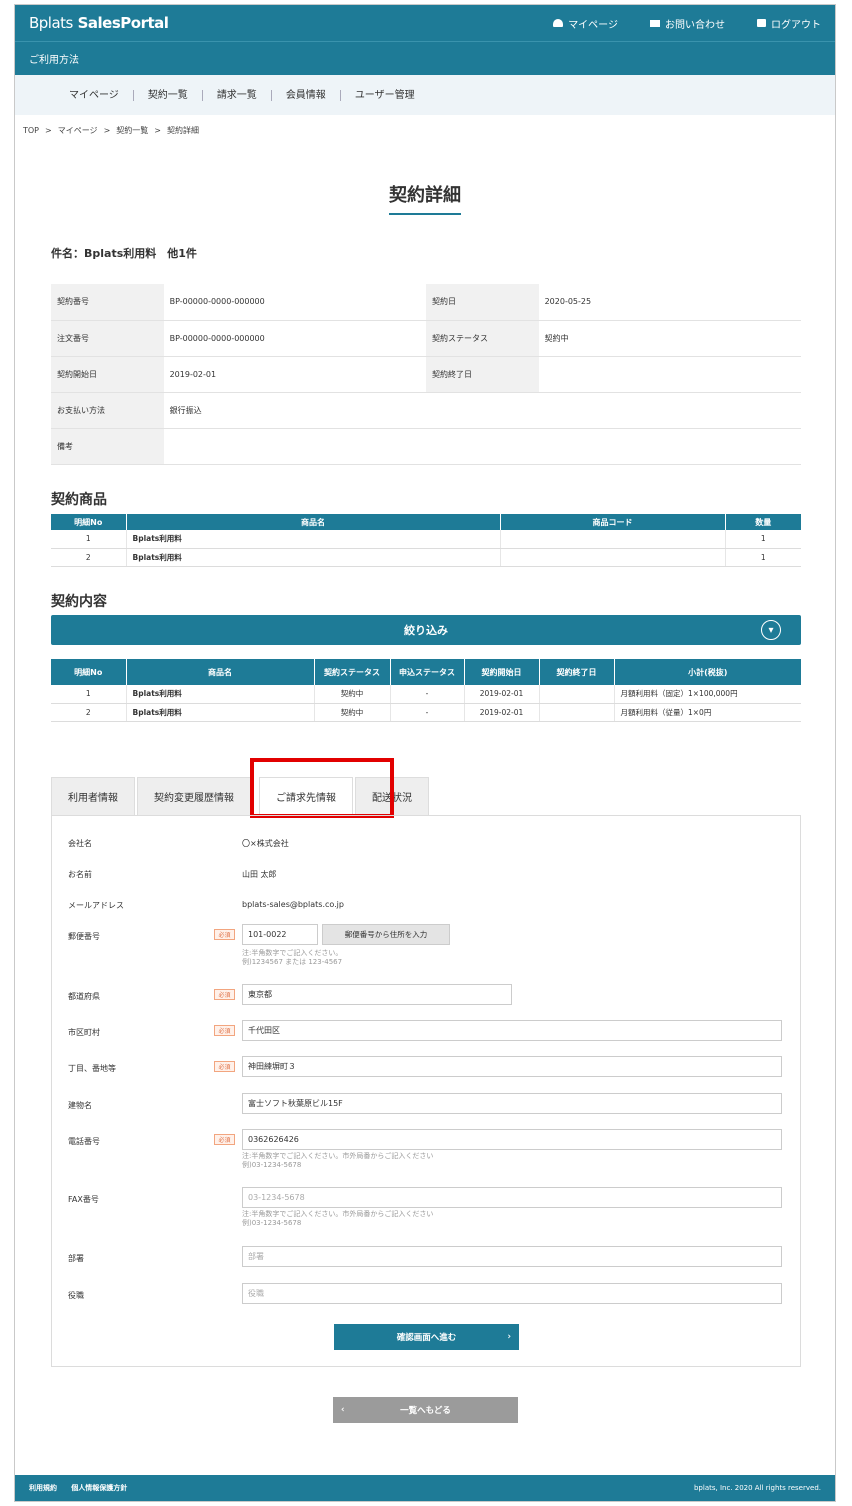  What do you see at coordinates (771, 630) in the screenshot?
I see `chevron-down-icon: ▾` at bounding box center [771, 630].